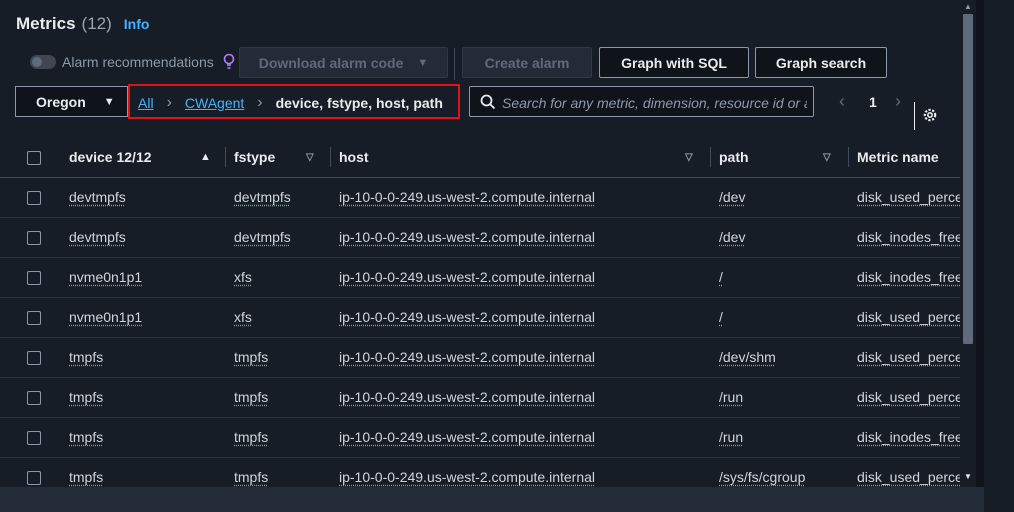 The height and width of the screenshot is (512, 1014). What do you see at coordinates (138, 62) in the screenshot?
I see `alarm-recommendations-label: Alarm recommendations` at bounding box center [138, 62].